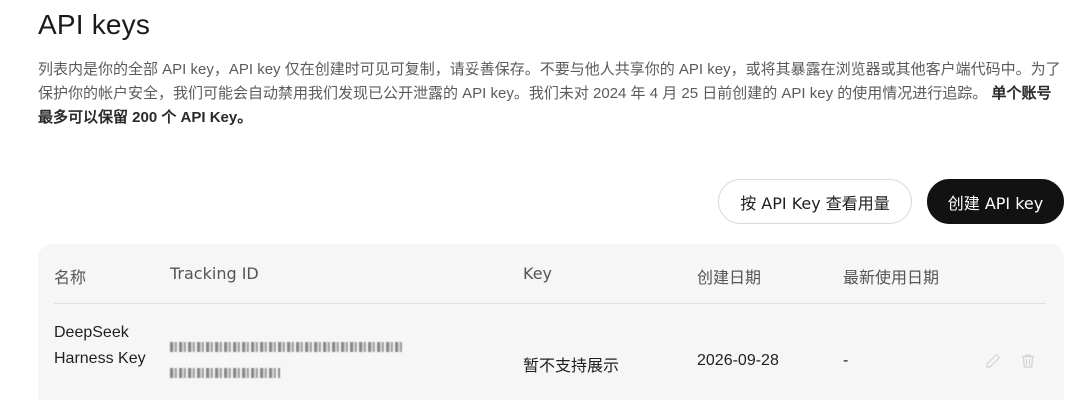 The width and height of the screenshot is (1080, 400). What do you see at coordinates (738, 360) in the screenshot?
I see `created-date: 2026-09-28` at bounding box center [738, 360].